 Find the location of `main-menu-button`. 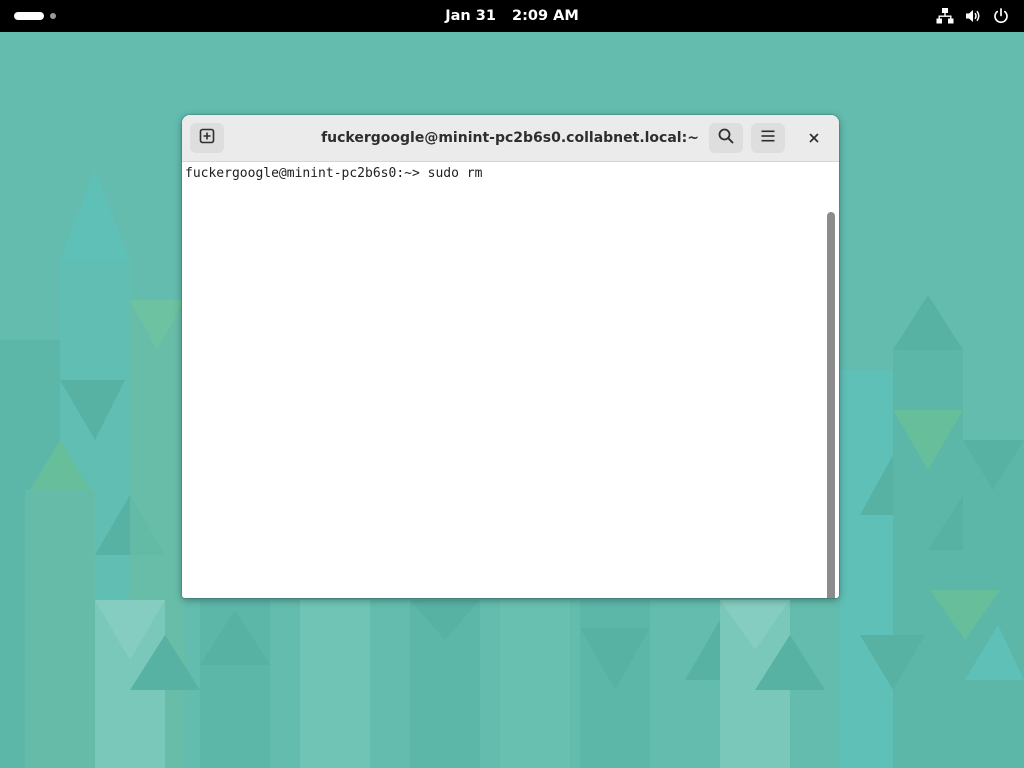

main-menu-button is located at coordinates (768, 138).